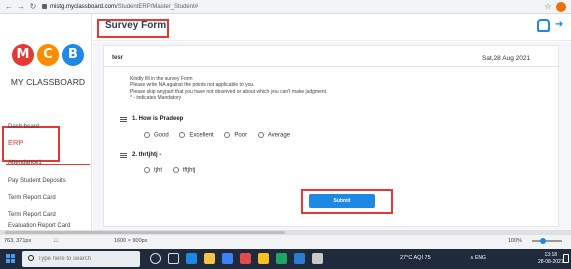 The height and width of the screenshot is (269, 571). Describe the element at coordinates (9, 7) in the screenshot. I see `back-icon: ←` at that location.